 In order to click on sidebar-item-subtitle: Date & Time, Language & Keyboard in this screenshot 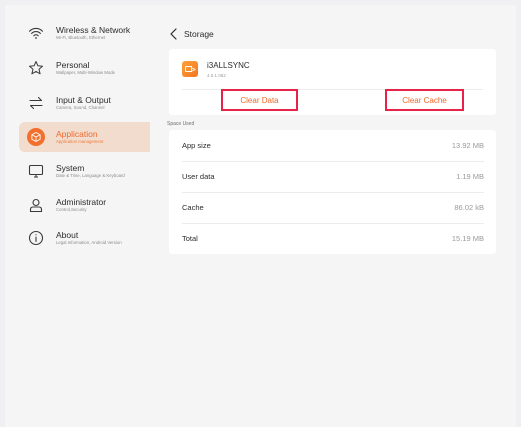, I will do `click(90, 176)`.